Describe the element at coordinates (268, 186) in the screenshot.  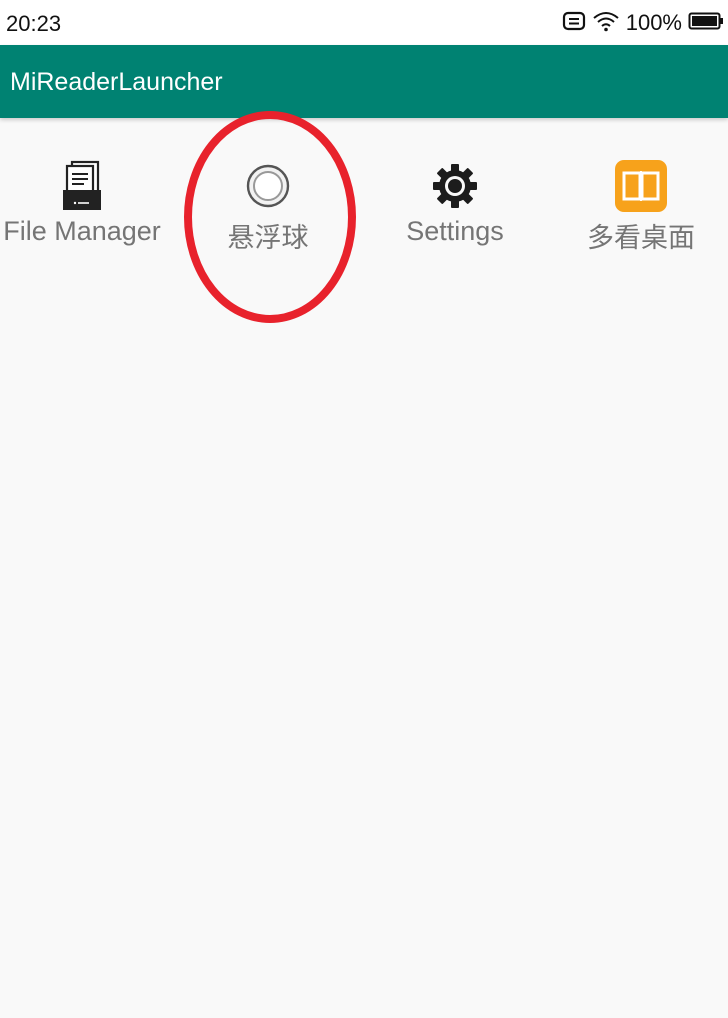
I see `floating-ball-icon` at that location.